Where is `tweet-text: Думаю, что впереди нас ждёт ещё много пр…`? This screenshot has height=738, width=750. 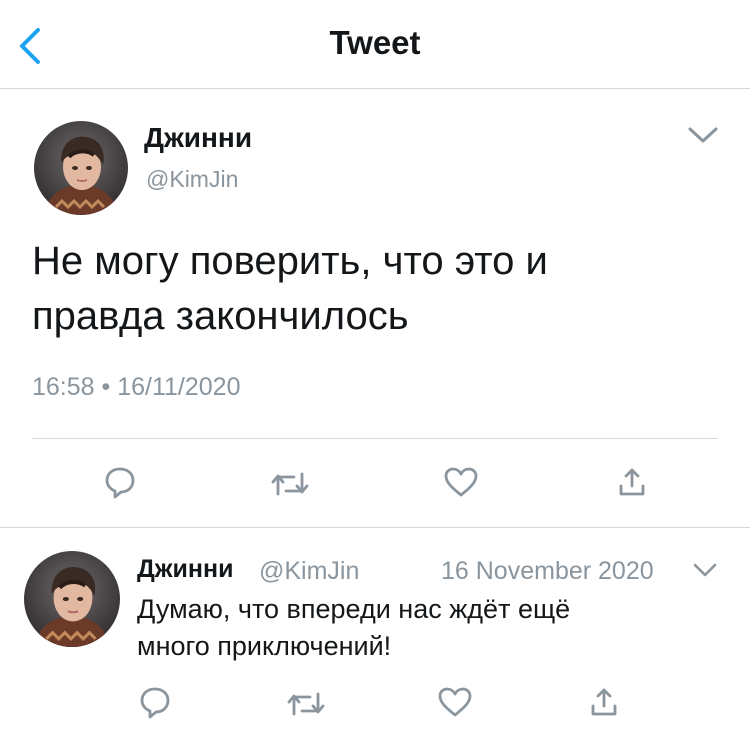 tweet-text: Думаю, что впереди нас ждёт ещё много пр… is located at coordinates (432, 628).